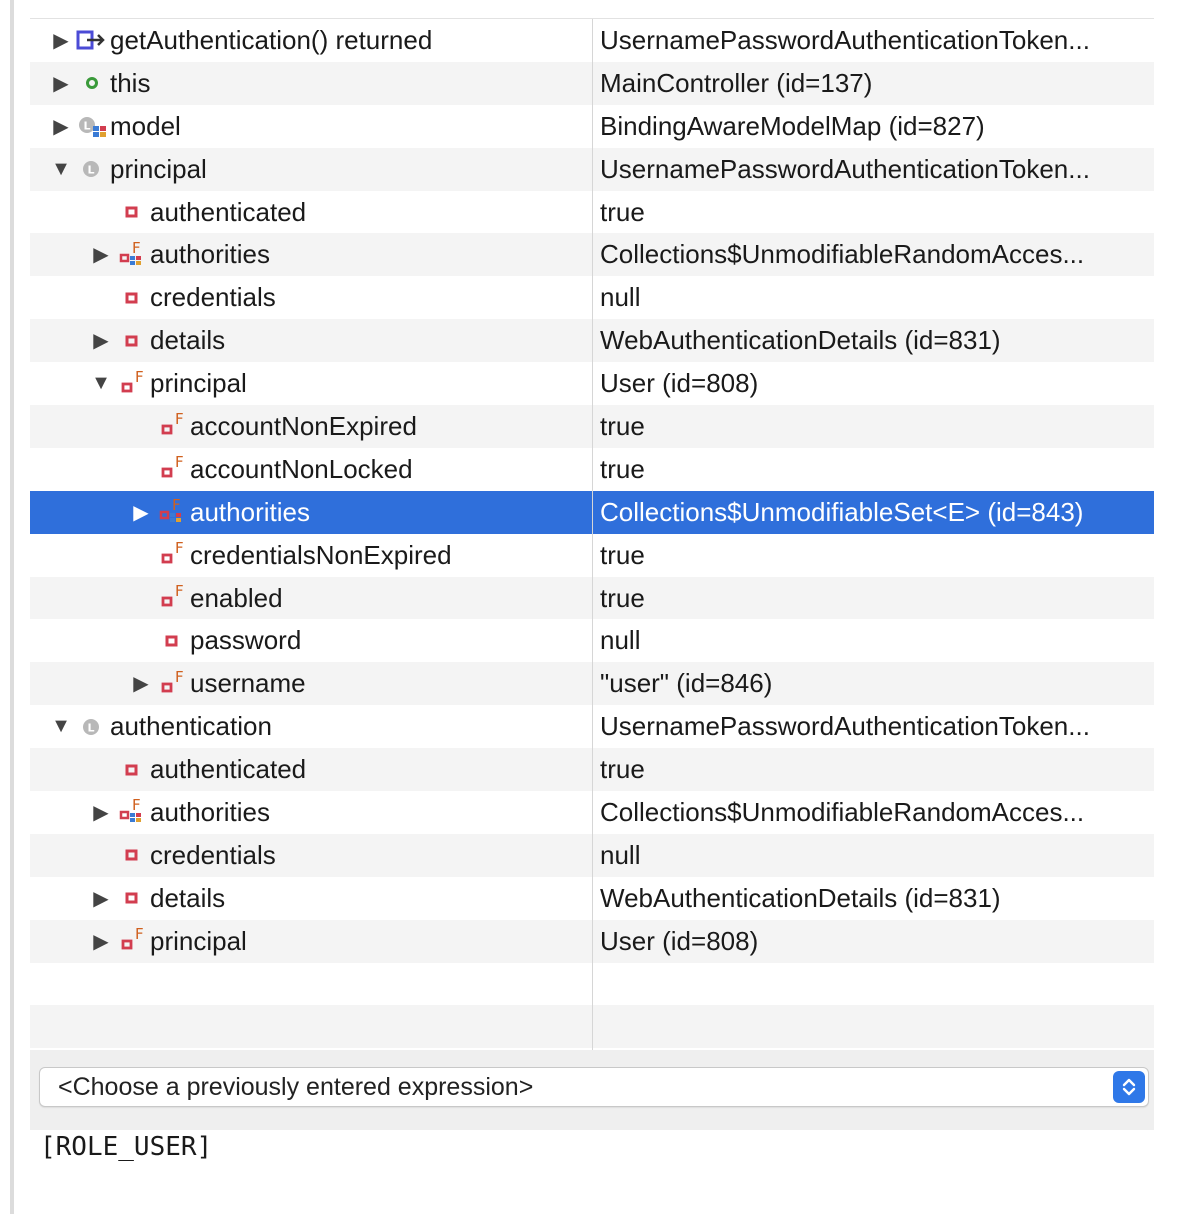  I want to click on variable-name: model, so click(145, 125).